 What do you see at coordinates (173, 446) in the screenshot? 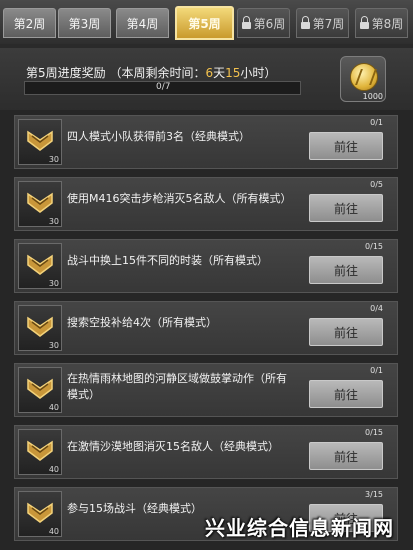
I see `task-description: 在激情沙漠地图消灭15名敌人（经典模式）` at bounding box center [173, 446].